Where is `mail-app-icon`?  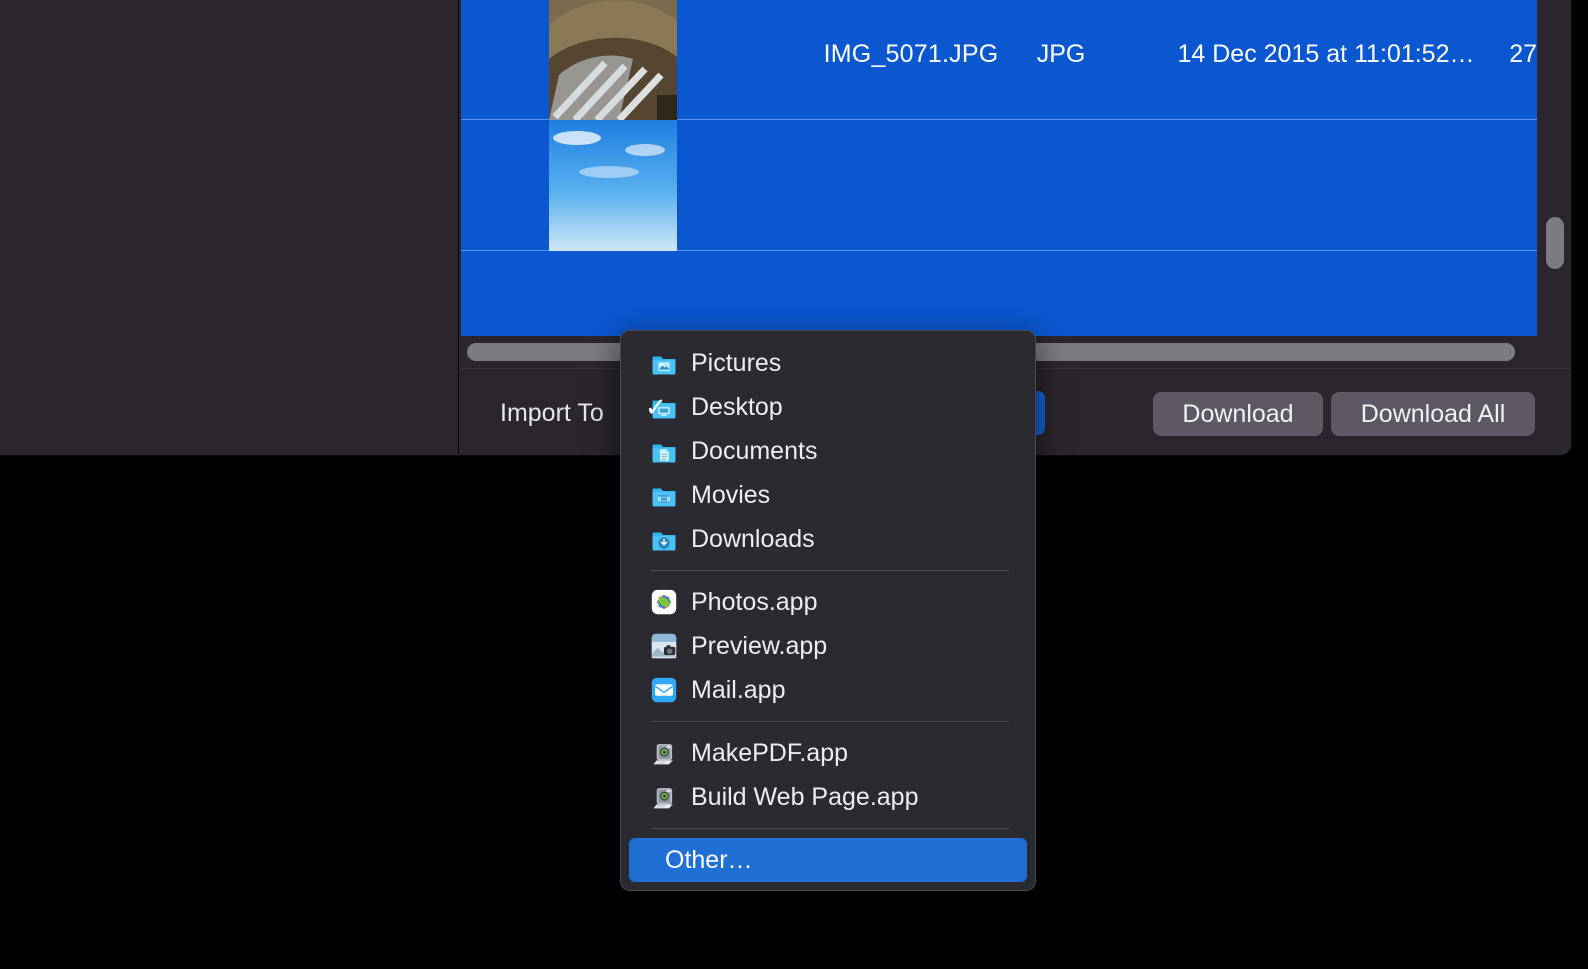
mail-app-icon is located at coordinates (664, 690).